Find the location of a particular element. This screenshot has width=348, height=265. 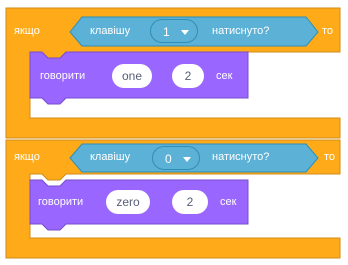

say-text-input: one is located at coordinates (132, 76).